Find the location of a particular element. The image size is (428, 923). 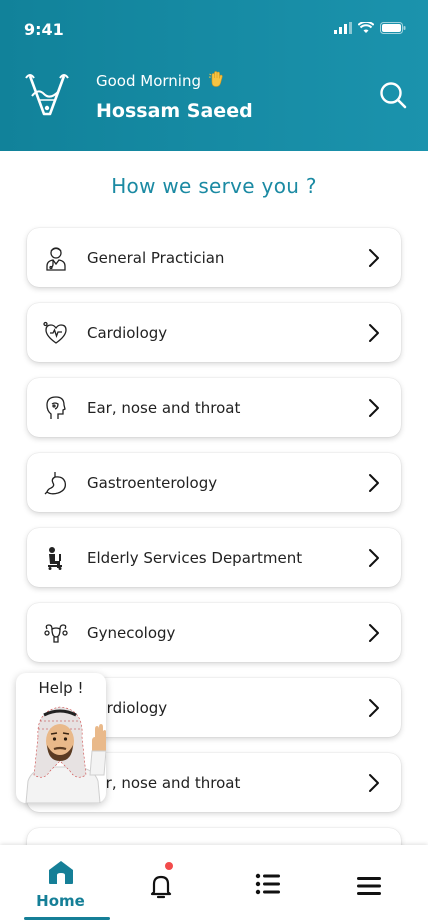

help-label: Help ! is located at coordinates (61, 688).